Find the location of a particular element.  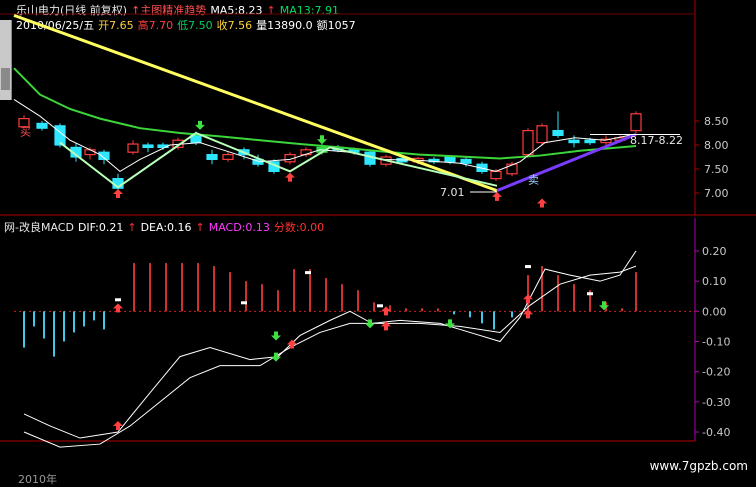

macd-buy-arrow-icon is located at coordinates (118, 425).